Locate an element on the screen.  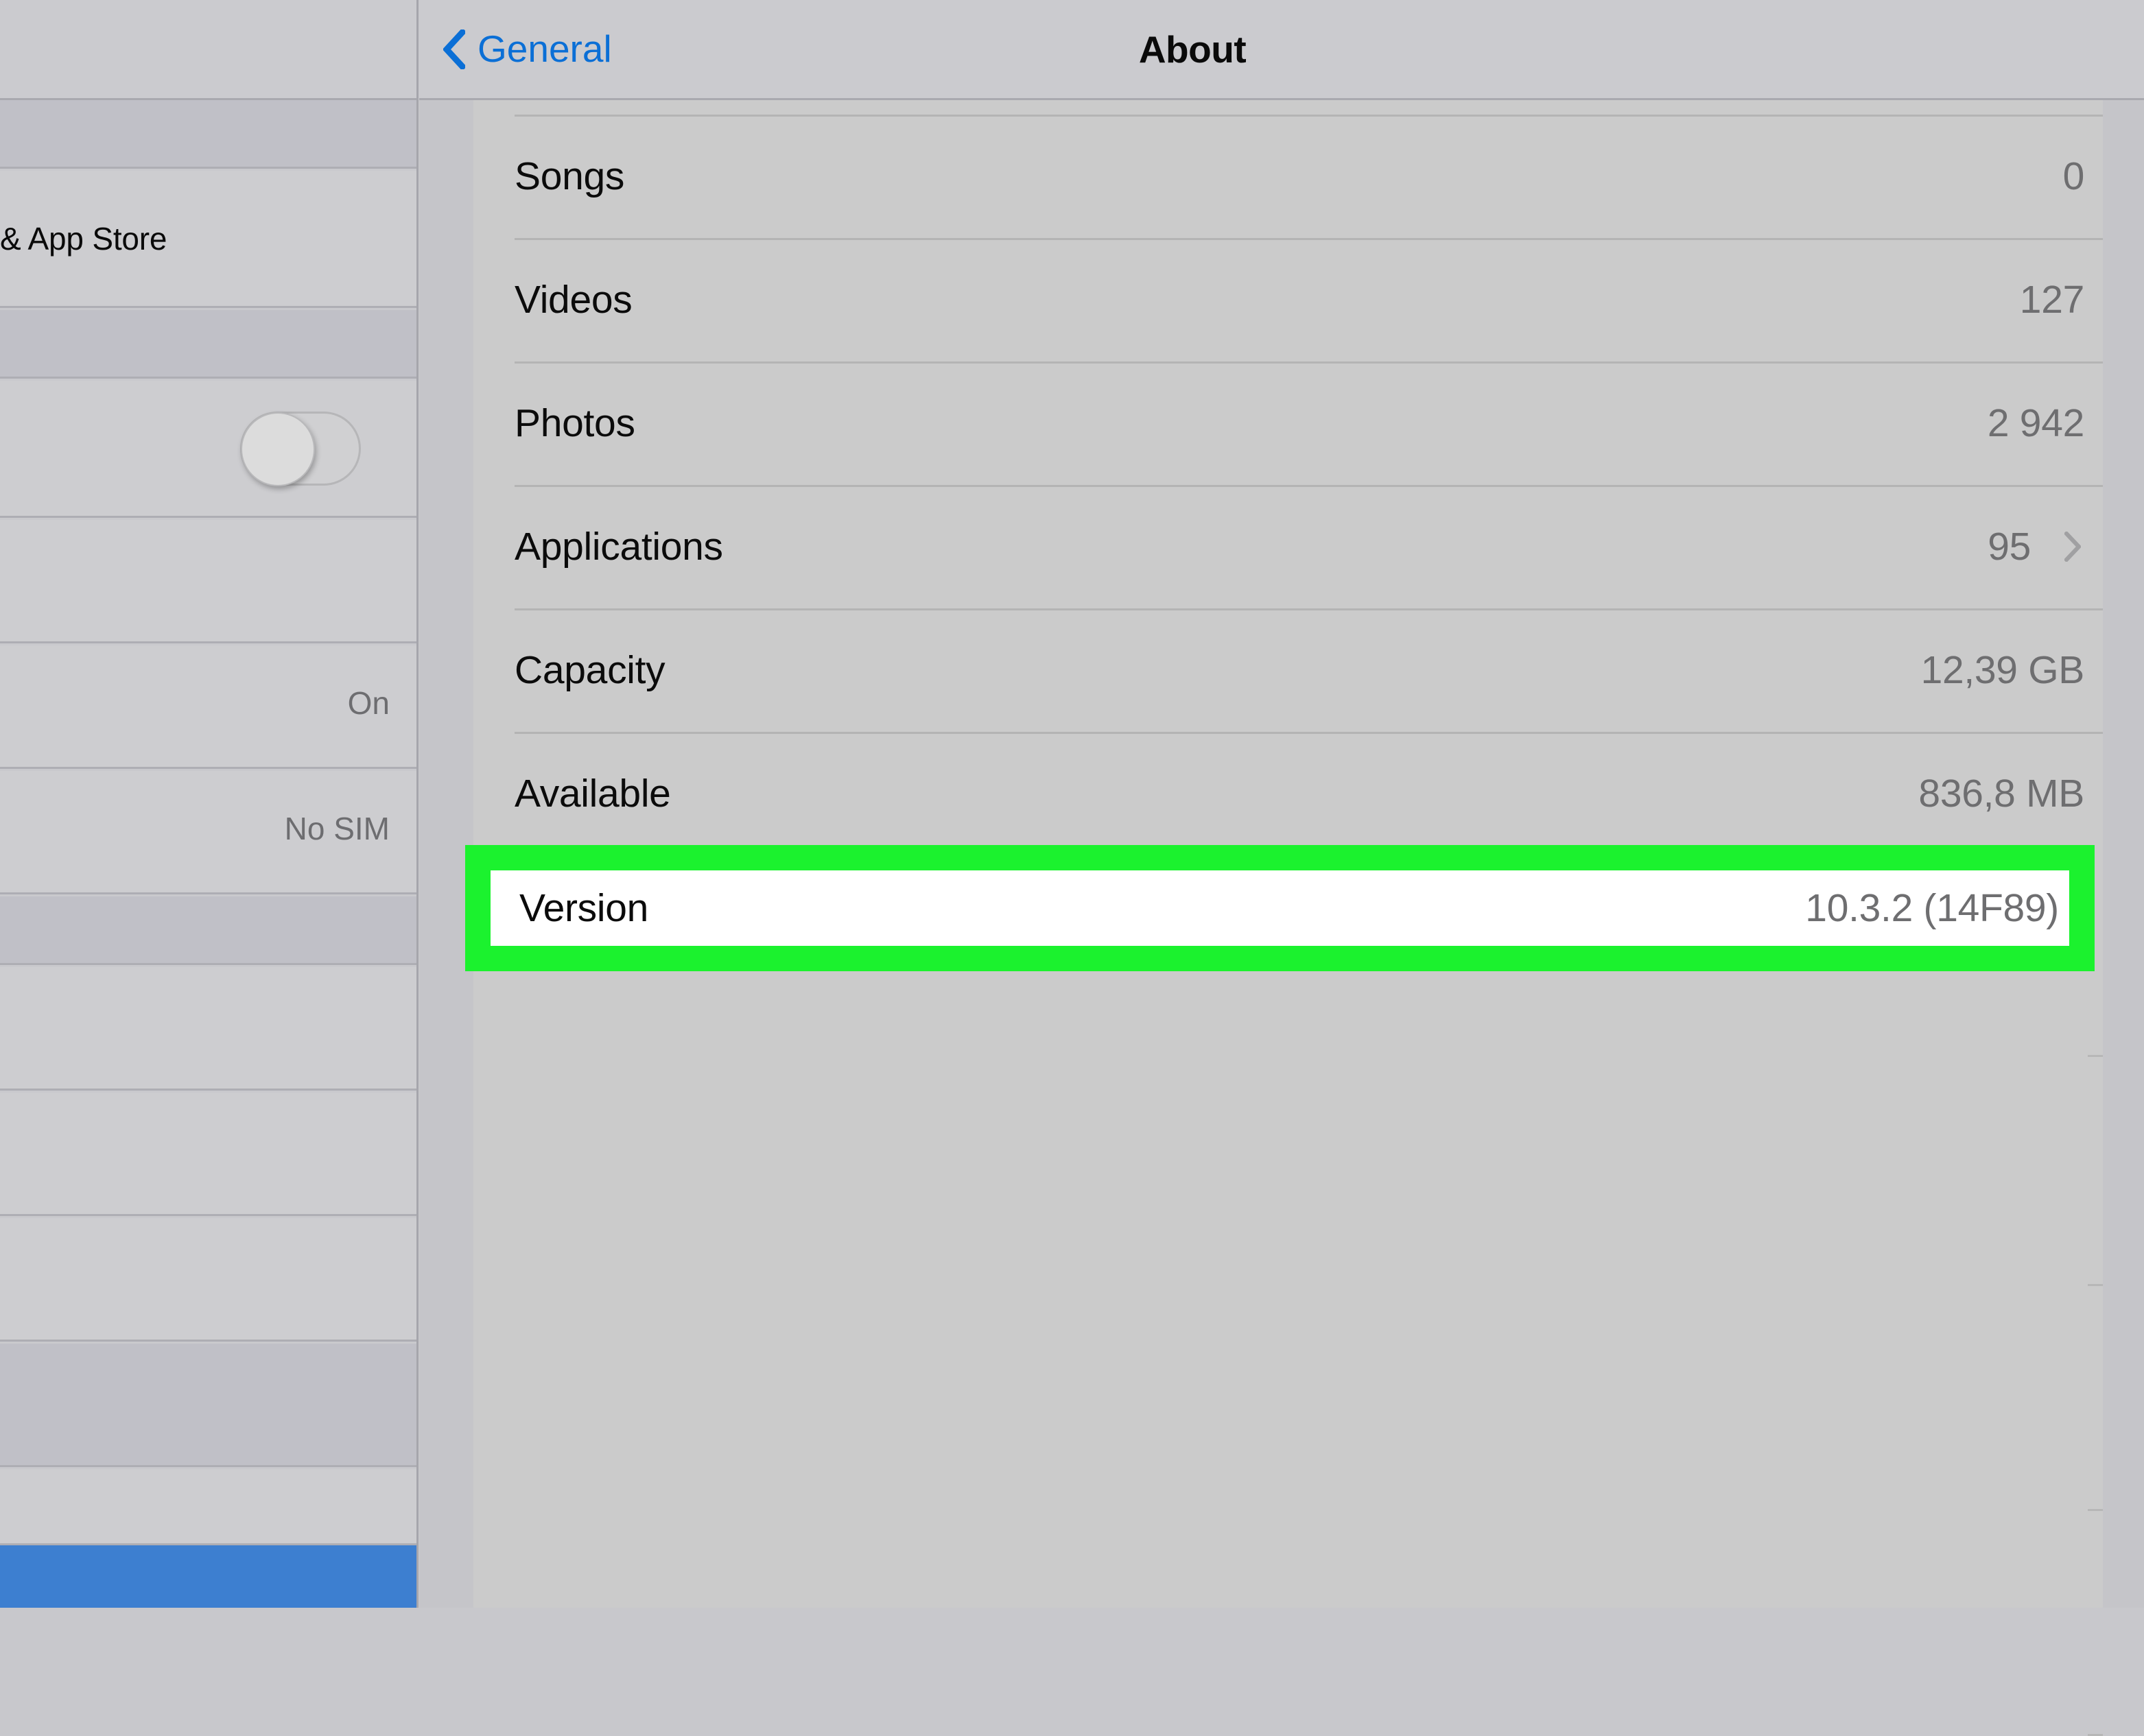
toggle-knob is located at coordinates (278, 449).